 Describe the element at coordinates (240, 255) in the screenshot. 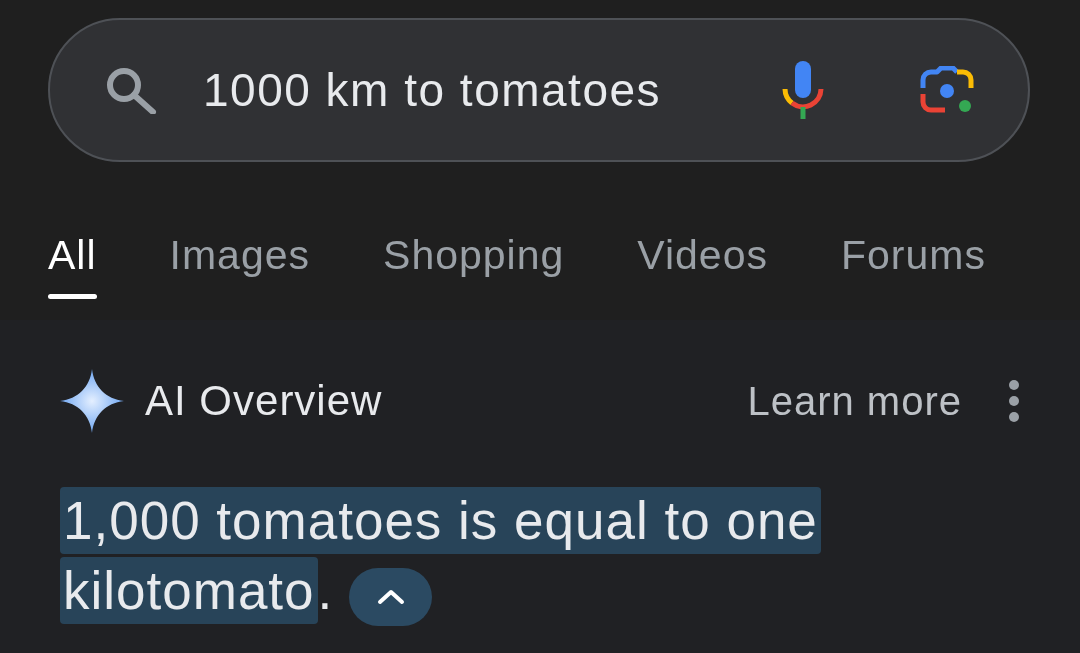

I see `tab: Images` at that location.